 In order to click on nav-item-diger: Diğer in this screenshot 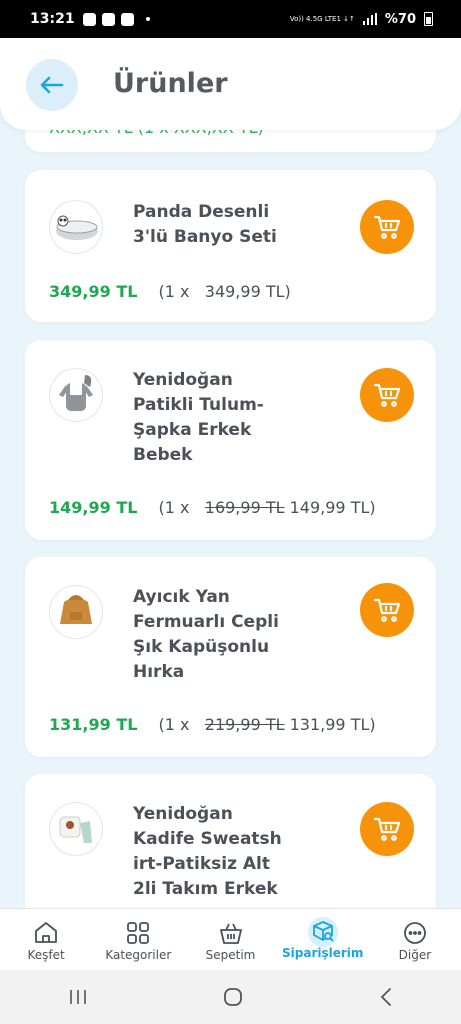, I will do `click(415, 940)`.